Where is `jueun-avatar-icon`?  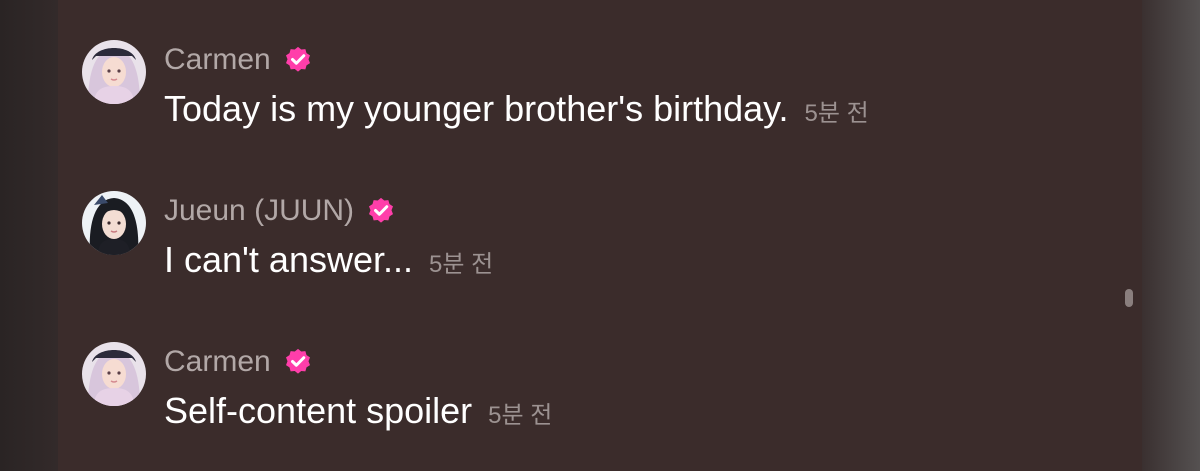
jueun-avatar-icon is located at coordinates (114, 223).